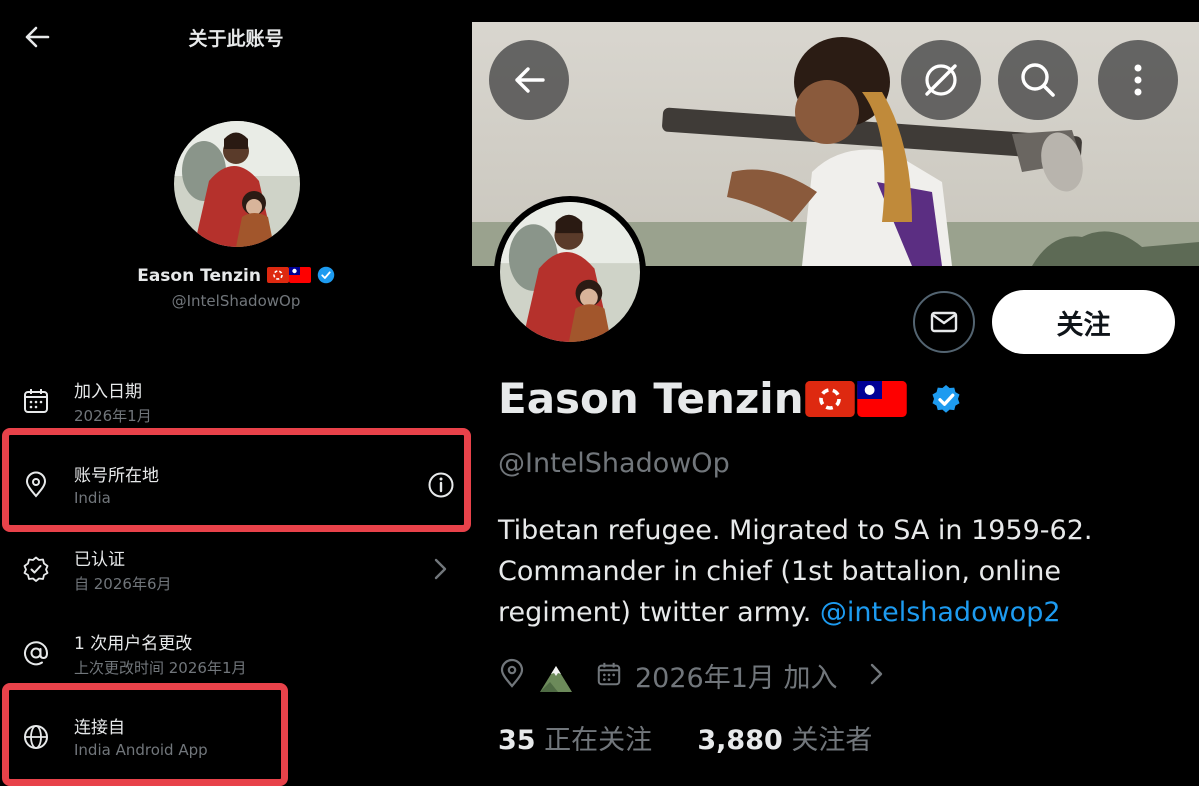 The image size is (1199, 786). Describe the element at coordinates (736, 678) in the screenshot. I see `join-date: 2026年1月 加入` at that location.